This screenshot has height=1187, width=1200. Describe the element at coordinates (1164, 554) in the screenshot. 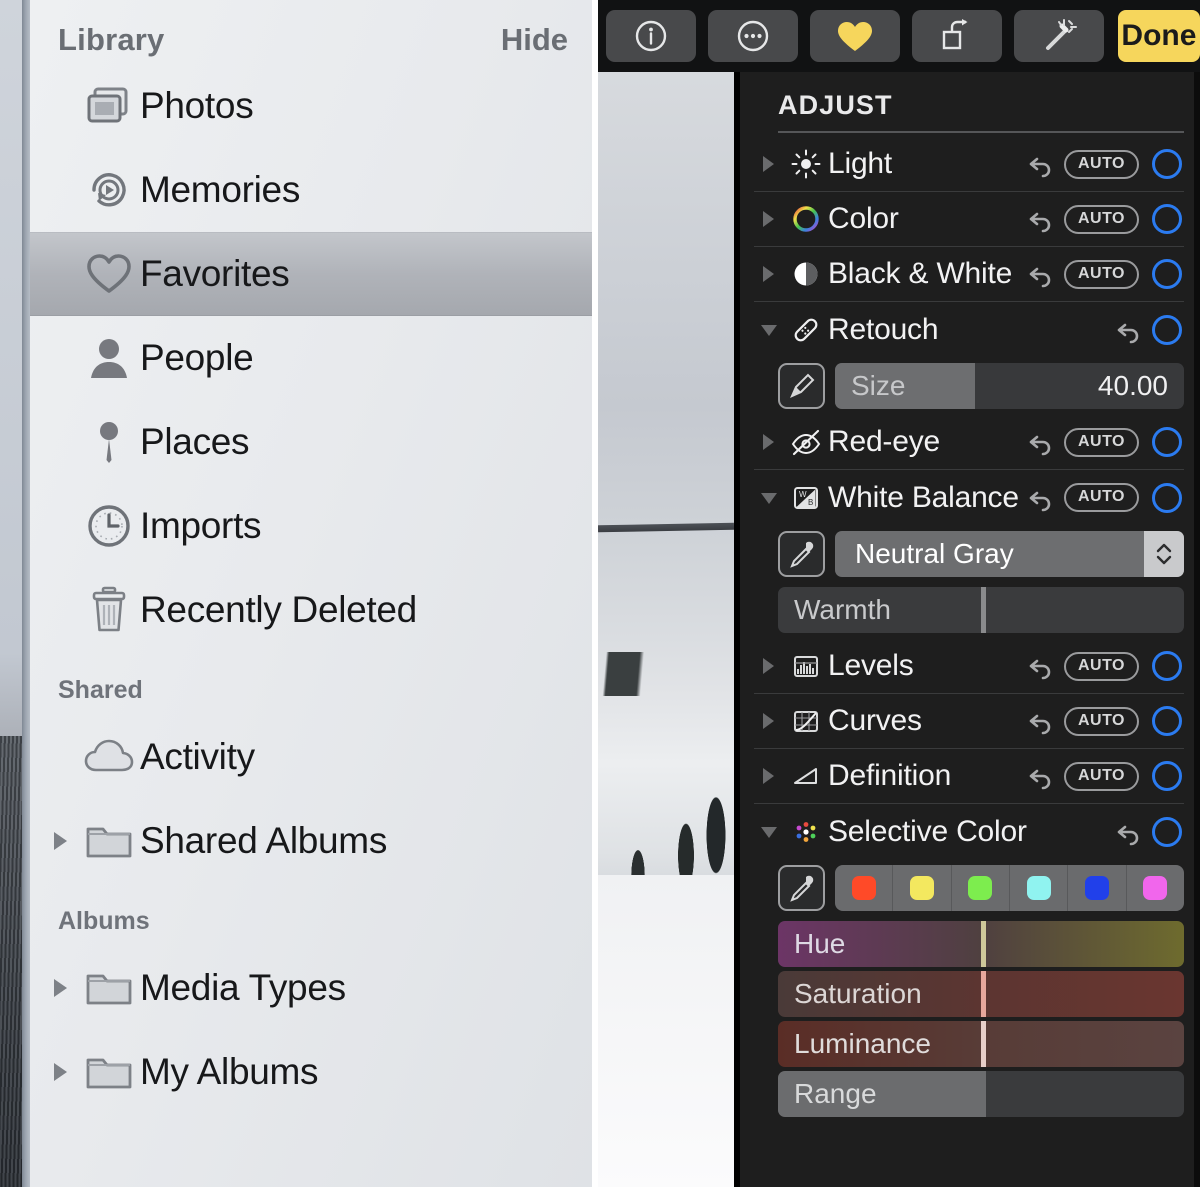

I see `chevron-up-down-icon` at that location.